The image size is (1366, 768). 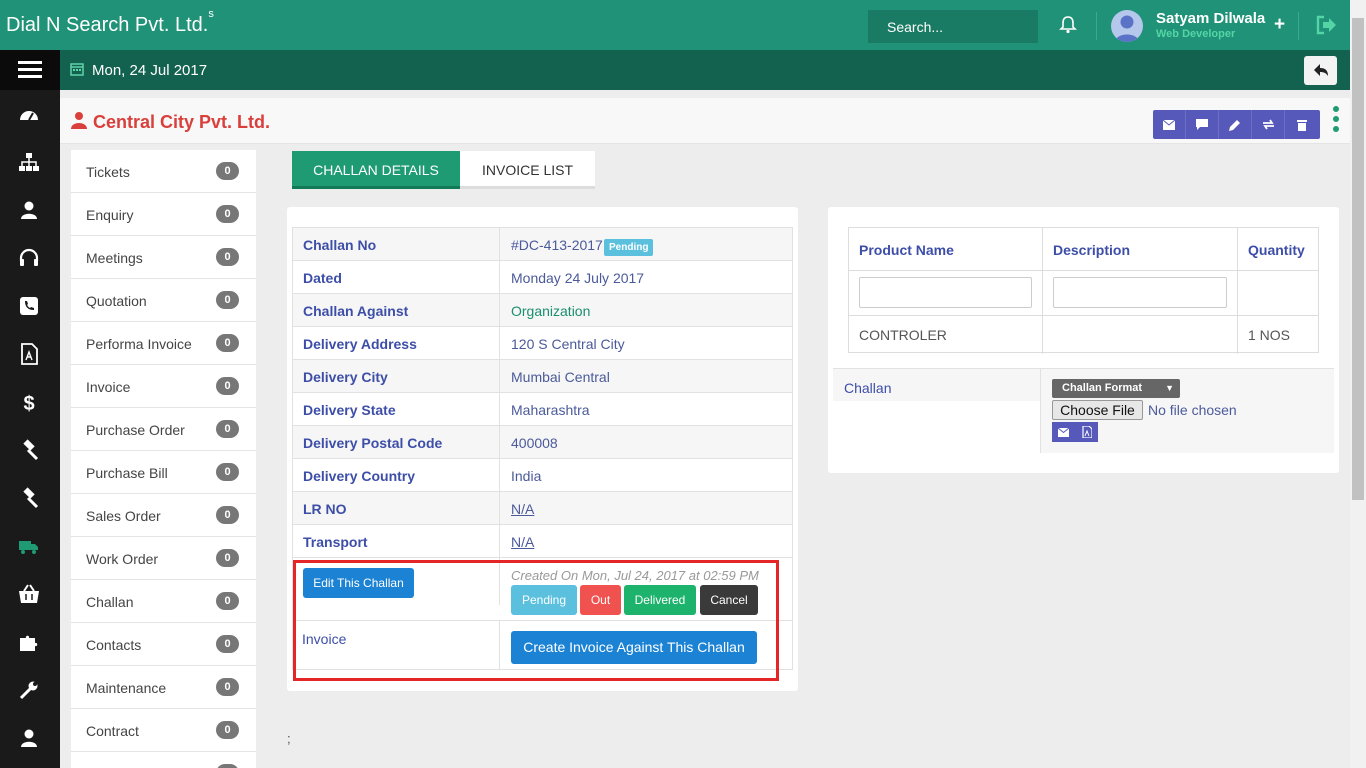 I want to click on trash-icon, so click(x=1301, y=125).